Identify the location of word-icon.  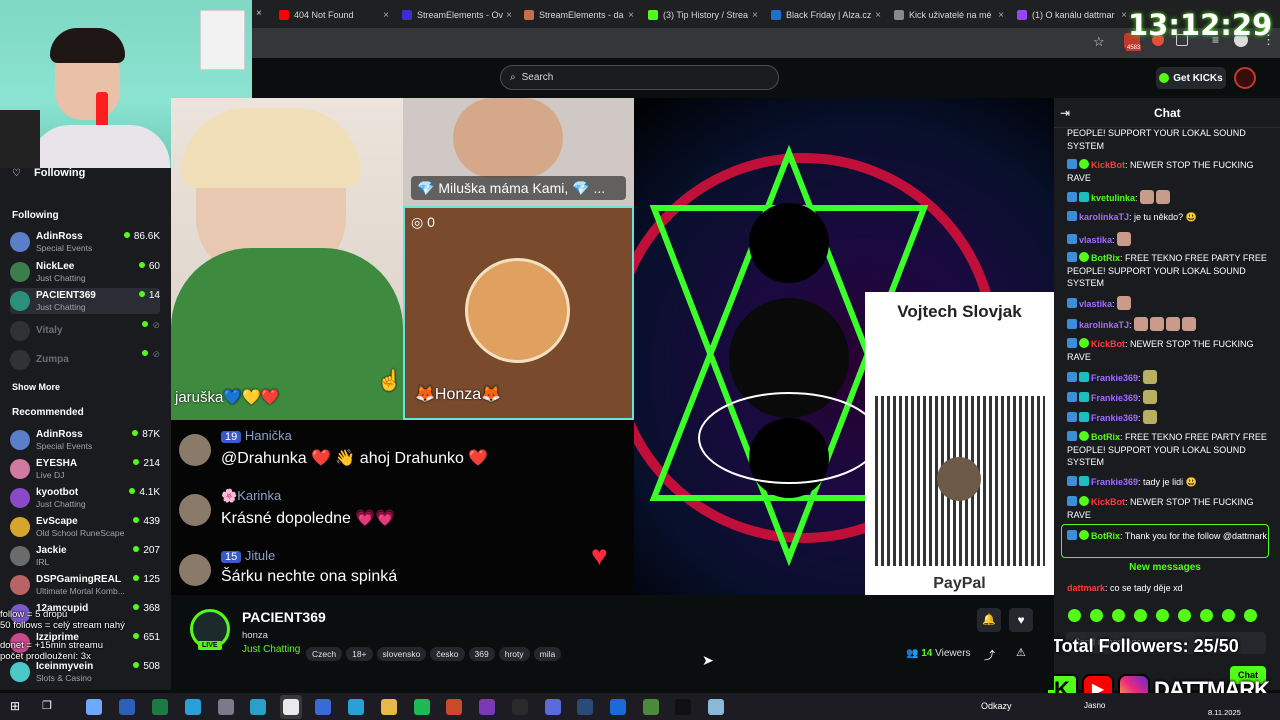
(127, 707).